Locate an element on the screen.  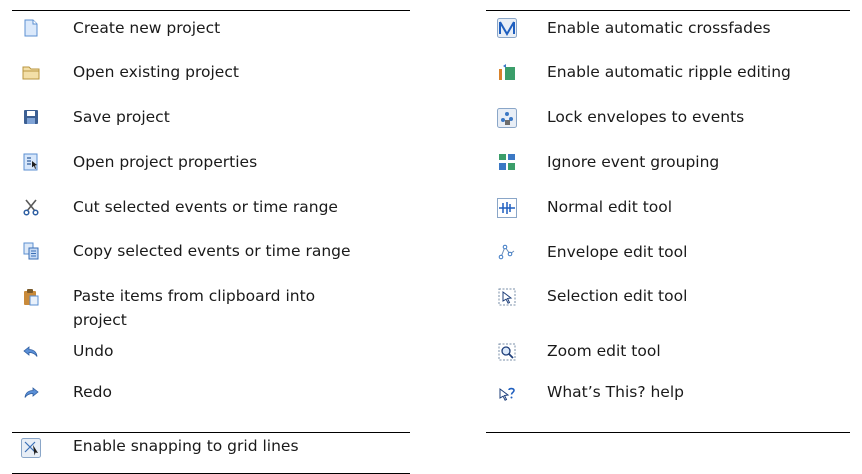
command-label: Ignore event grouping is located at coordinates (633, 162).